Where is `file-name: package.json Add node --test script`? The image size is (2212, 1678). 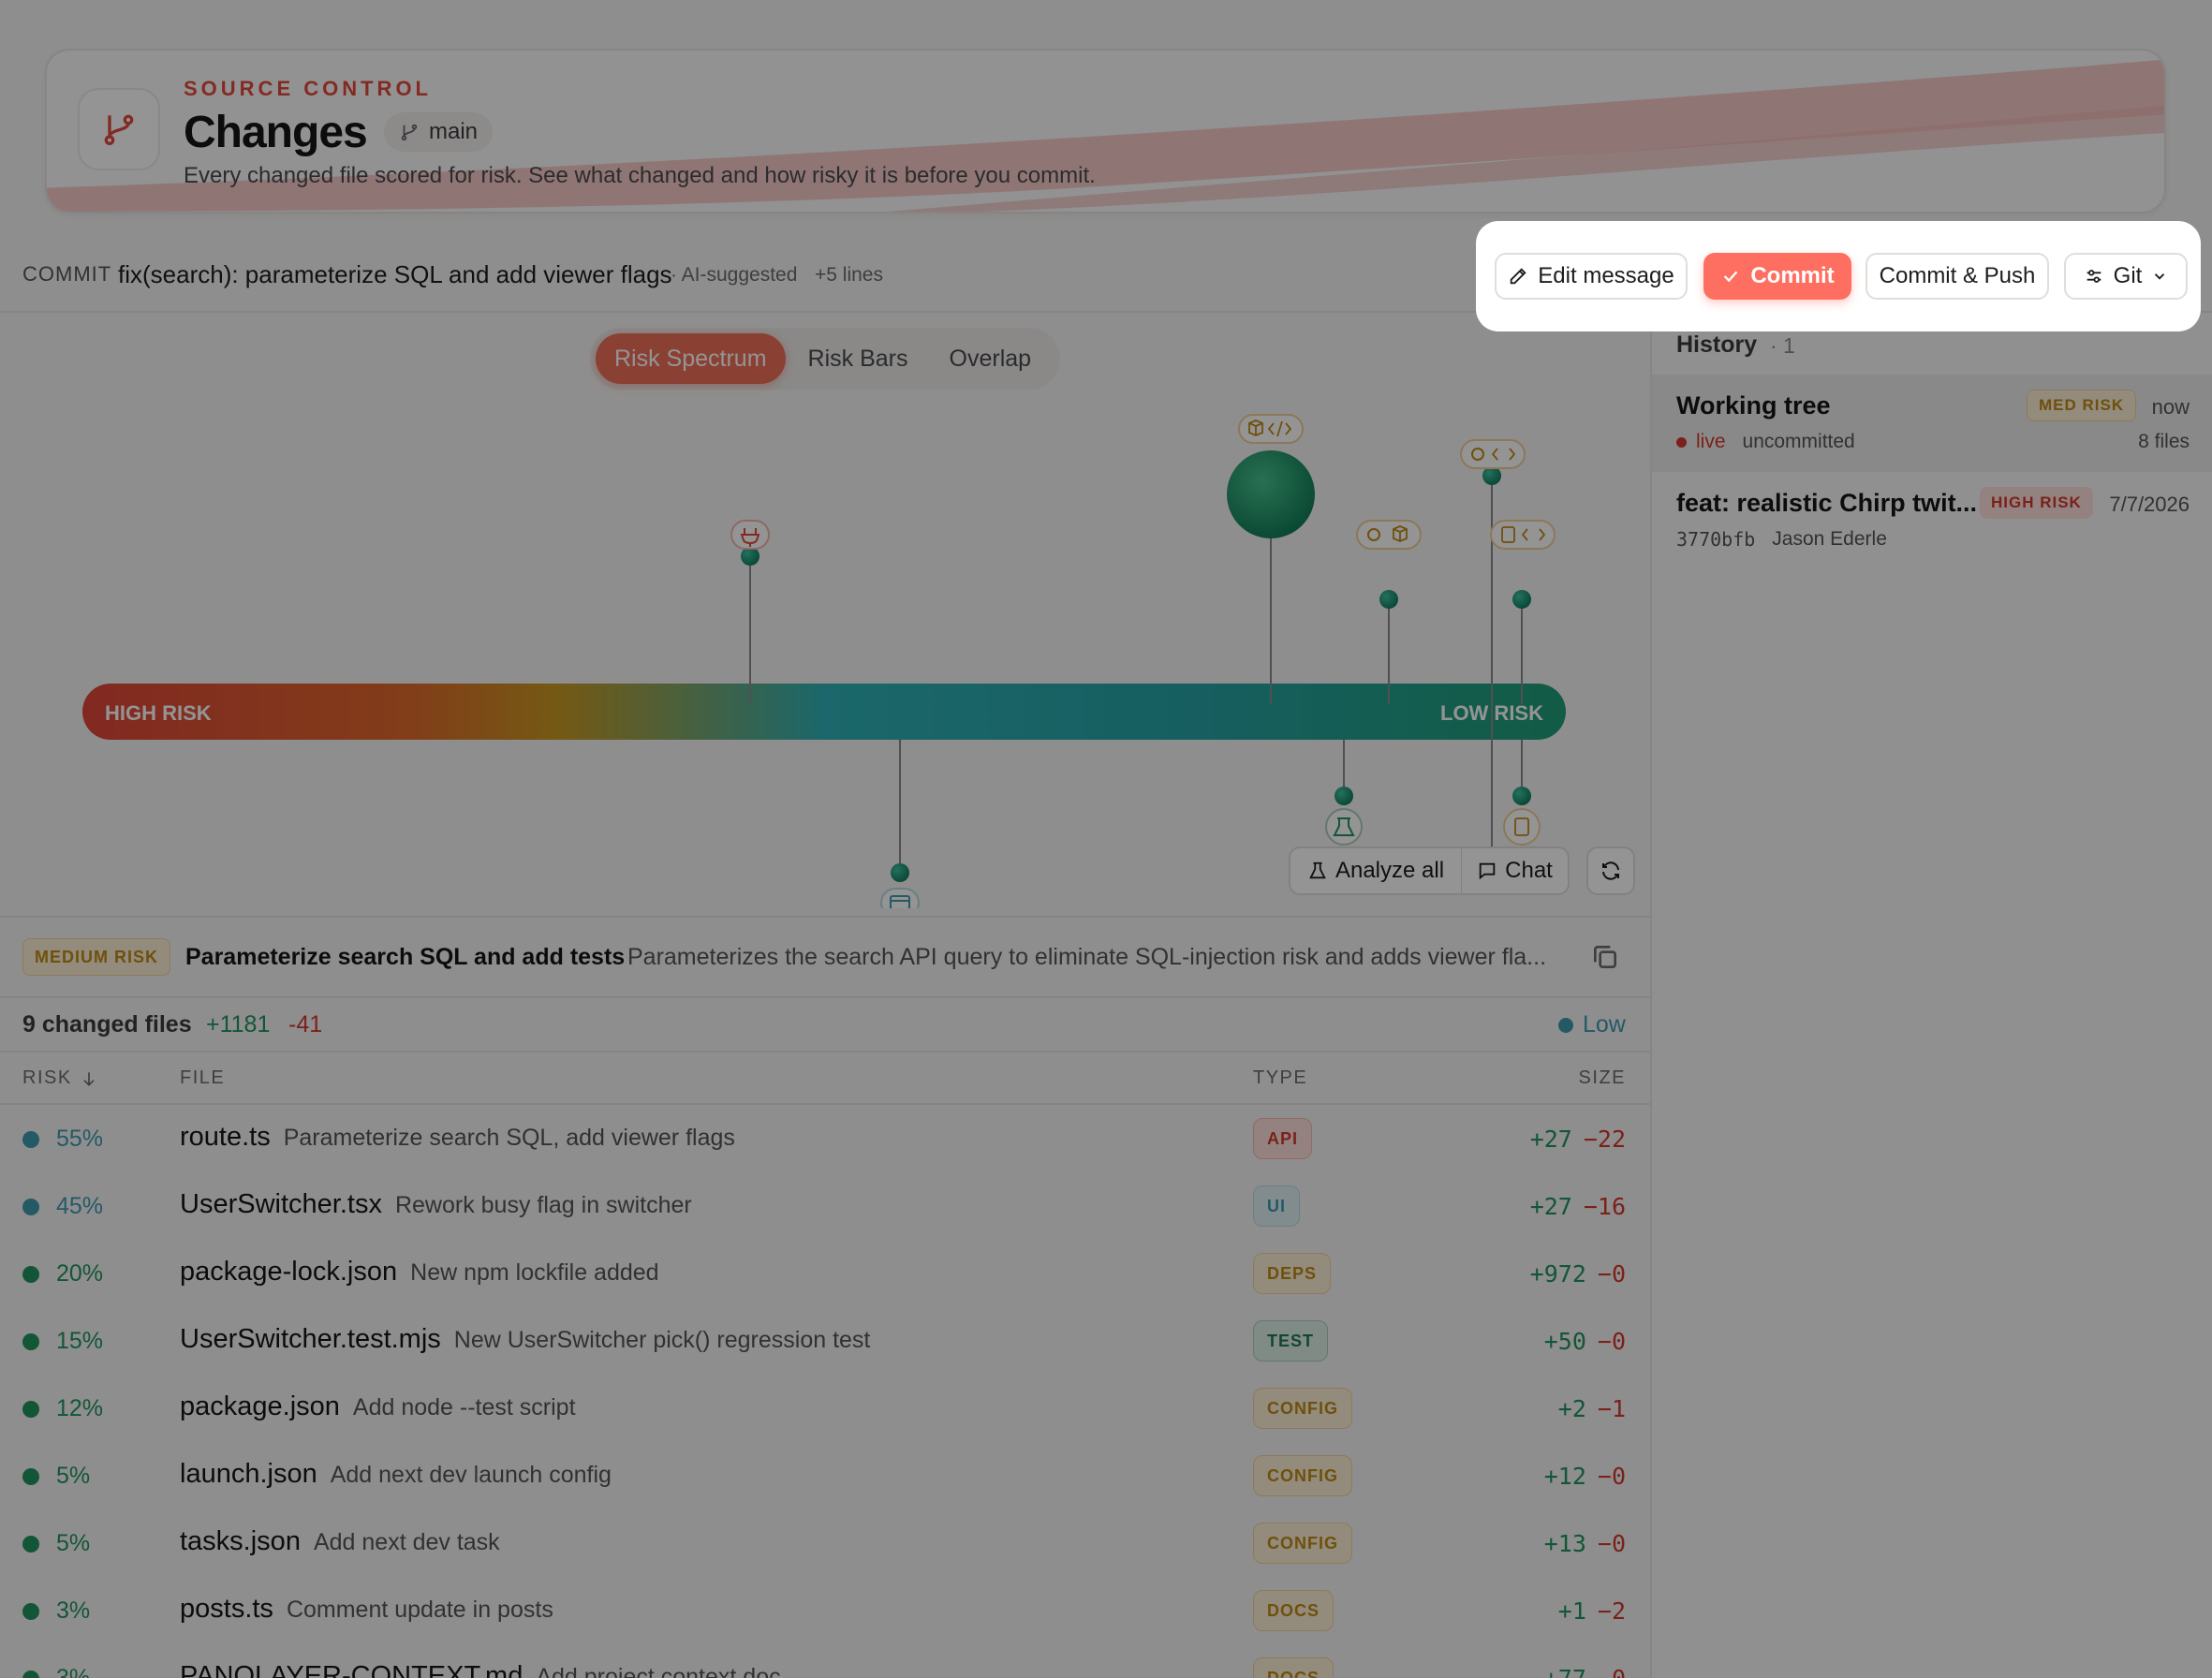 file-name: package.json Add node --test script is located at coordinates (378, 1406).